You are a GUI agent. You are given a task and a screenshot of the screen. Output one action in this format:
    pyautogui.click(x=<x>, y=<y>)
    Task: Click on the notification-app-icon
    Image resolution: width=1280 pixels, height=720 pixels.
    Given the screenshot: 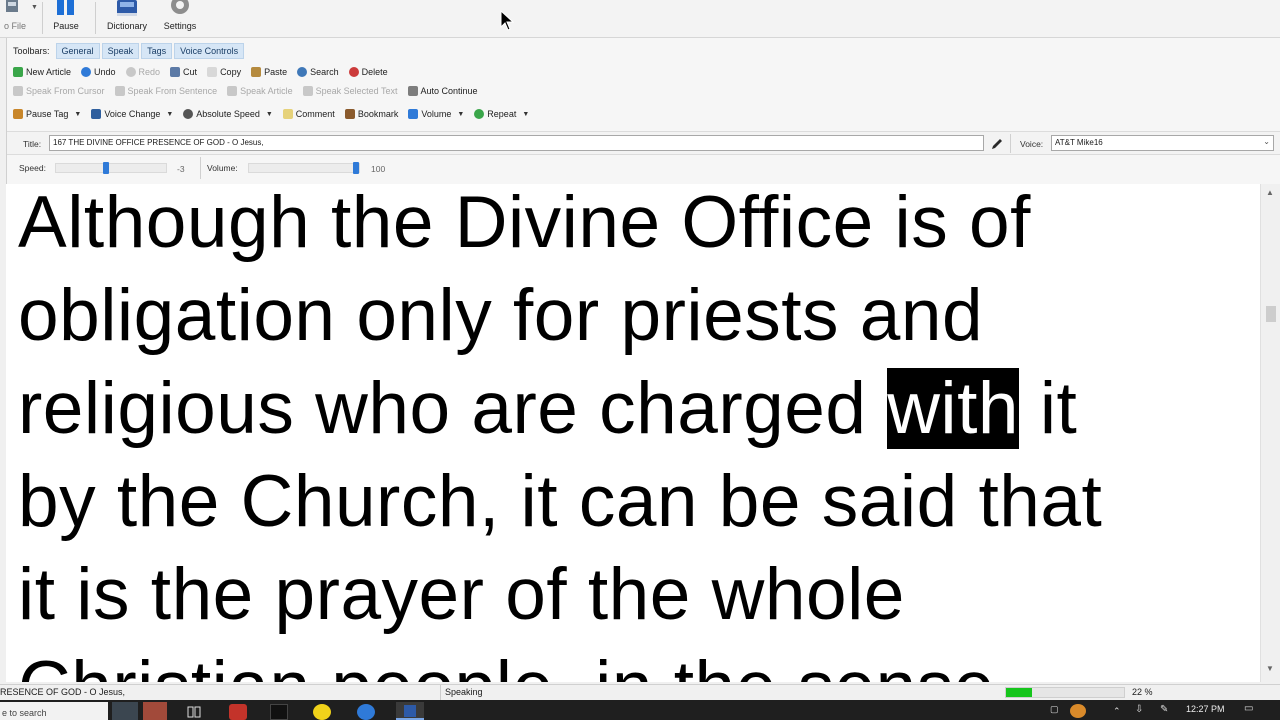 What is the action you would take?
    pyautogui.click(x=322, y=712)
    